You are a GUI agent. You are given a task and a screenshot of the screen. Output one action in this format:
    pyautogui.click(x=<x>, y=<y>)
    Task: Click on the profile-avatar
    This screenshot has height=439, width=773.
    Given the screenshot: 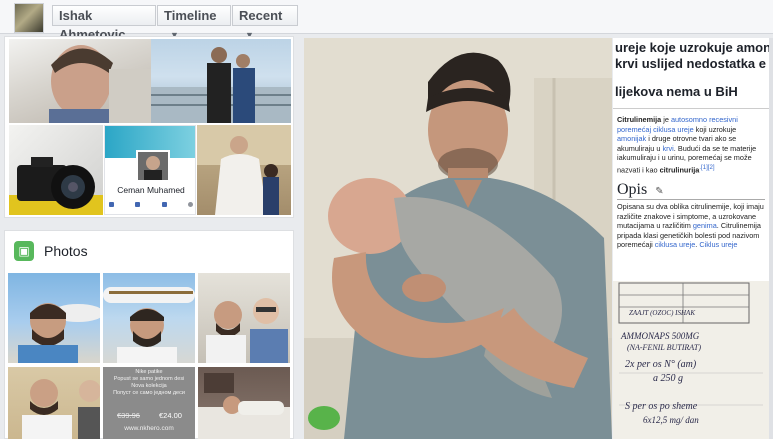 What is the action you would take?
    pyautogui.click(x=29, y=18)
    